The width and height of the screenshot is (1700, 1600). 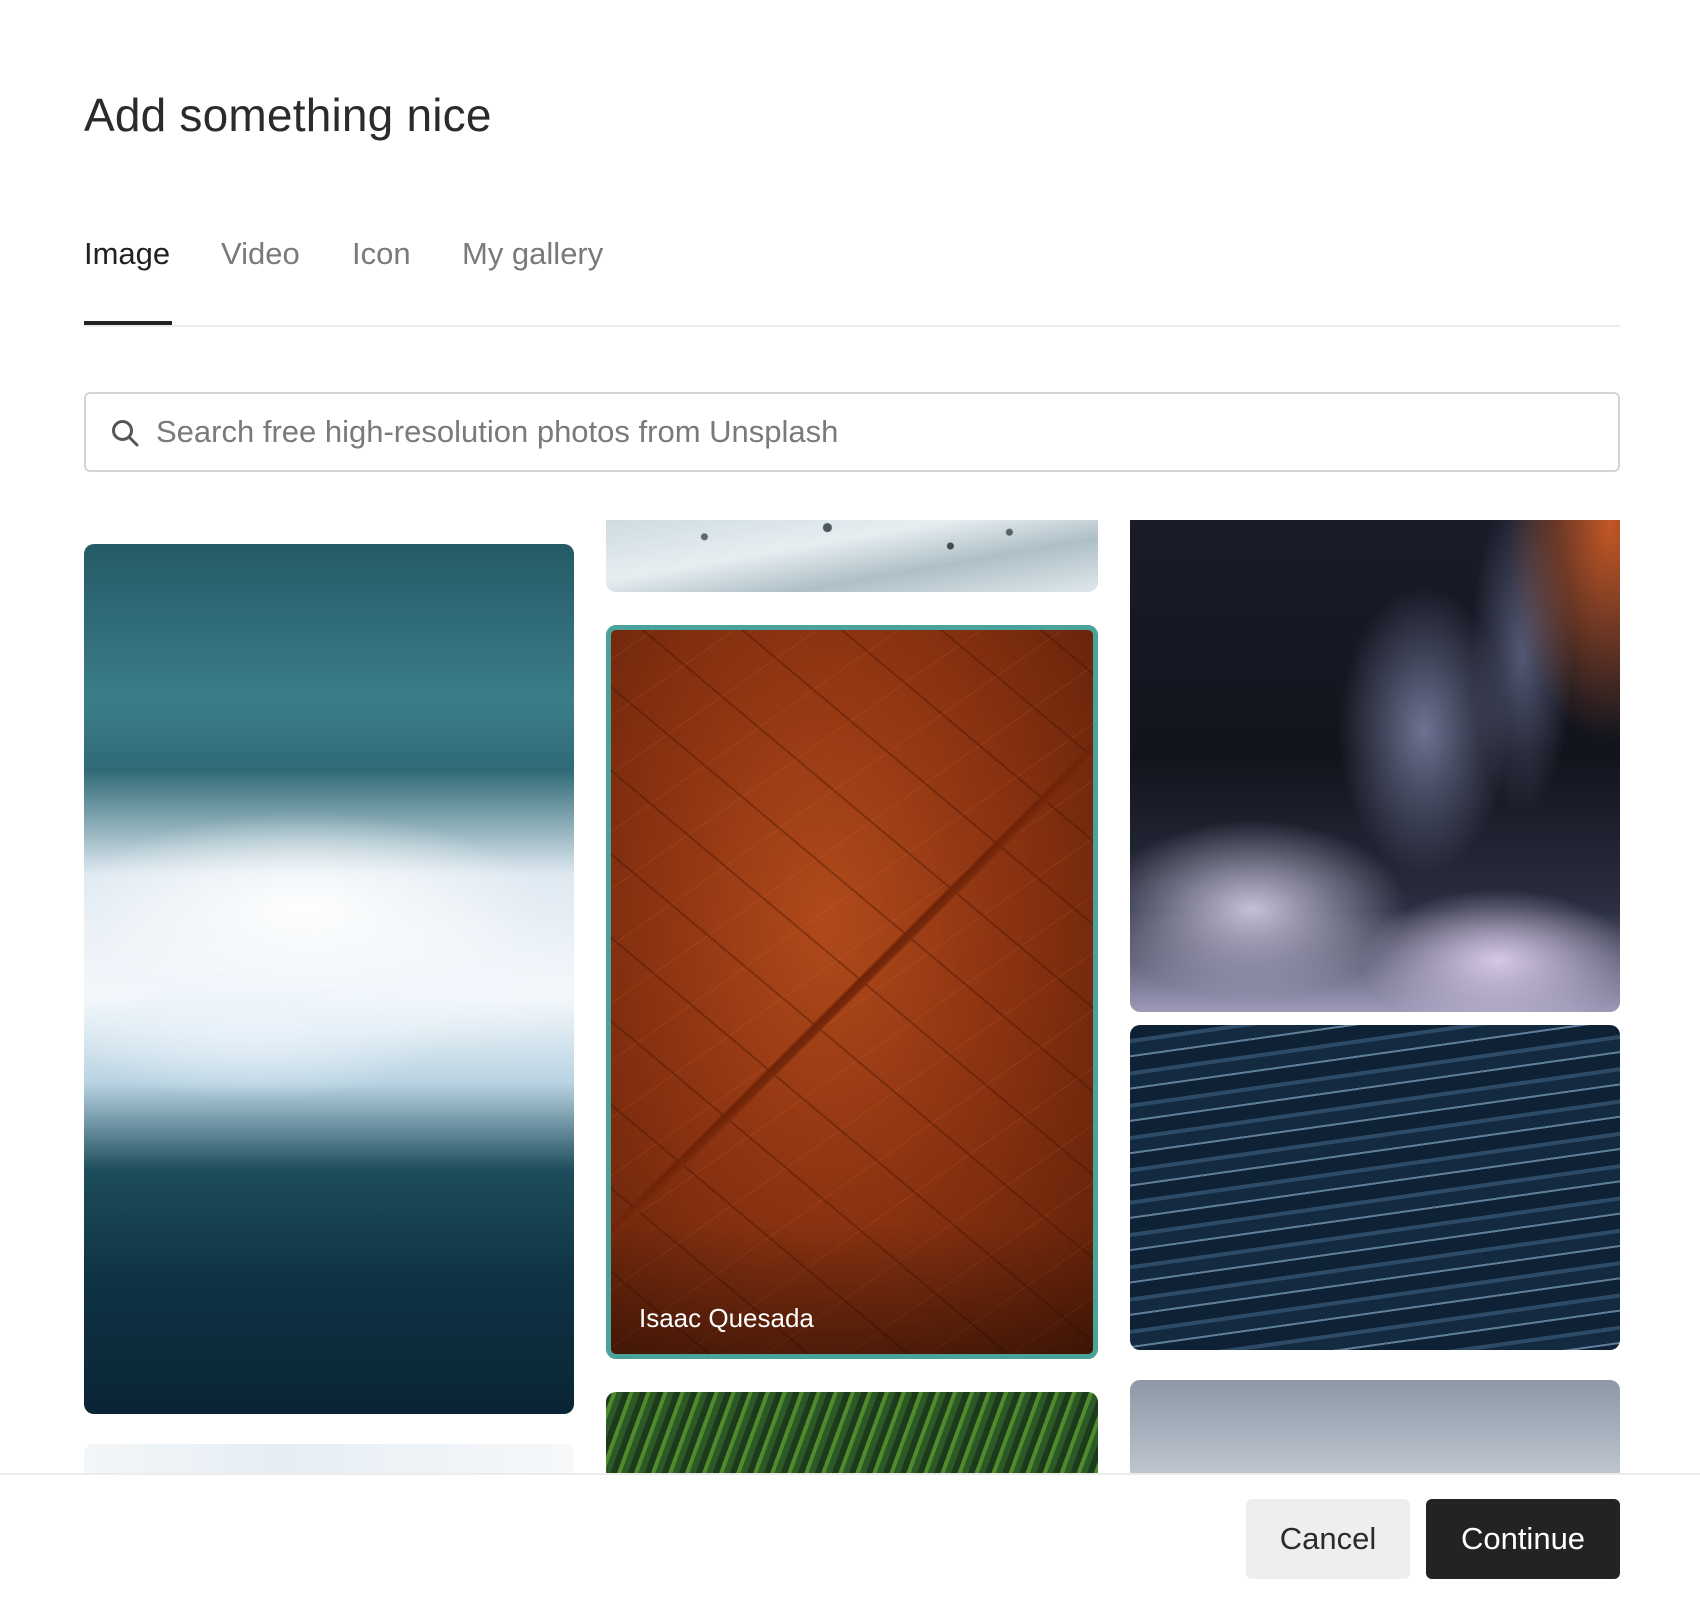 What do you see at coordinates (381, 254) in the screenshot?
I see `tab-icon: Icon` at bounding box center [381, 254].